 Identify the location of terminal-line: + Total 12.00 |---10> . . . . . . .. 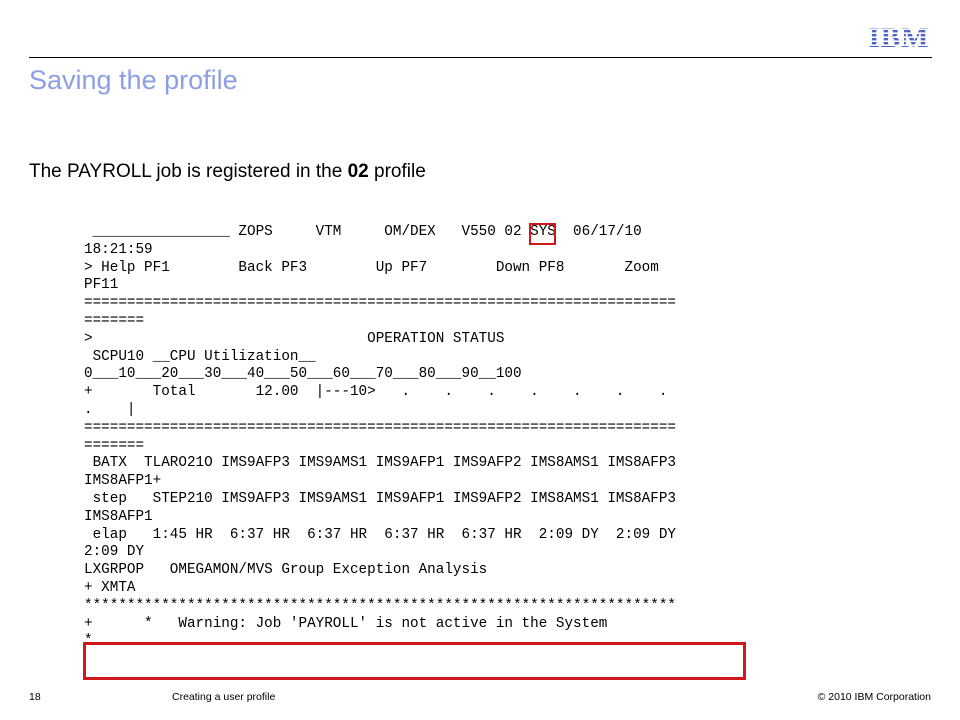
(376, 392).